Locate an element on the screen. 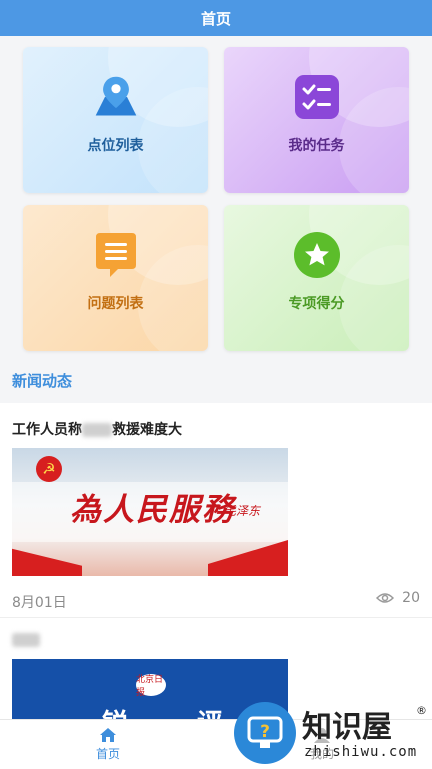 The height and width of the screenshot is (769, 432). news-item-title: 工作人员称 救援难度大 is located at coordinates (97, 429).